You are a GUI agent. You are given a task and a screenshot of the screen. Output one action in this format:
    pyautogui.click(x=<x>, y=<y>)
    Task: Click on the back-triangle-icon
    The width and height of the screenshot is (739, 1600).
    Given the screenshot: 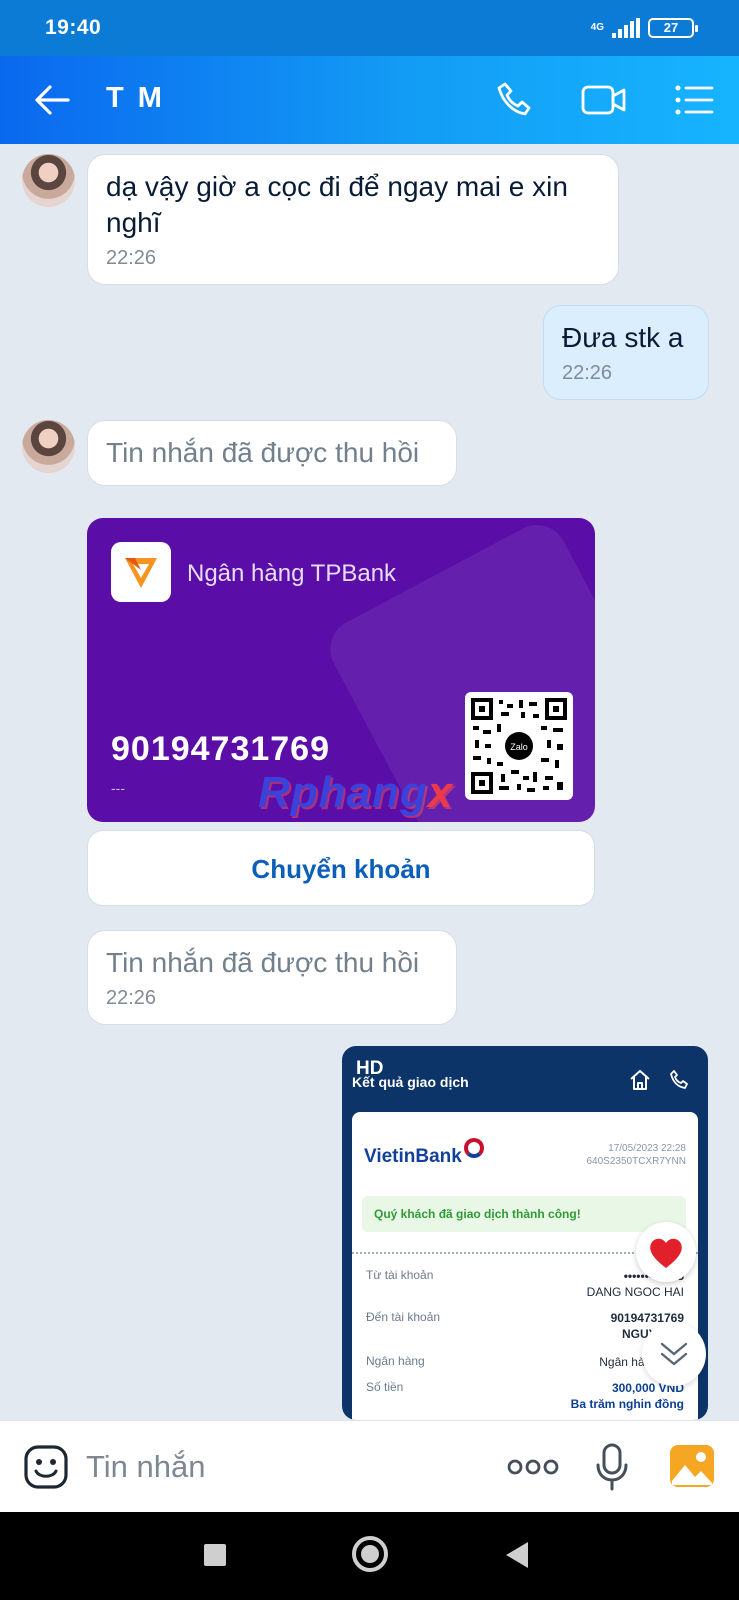 What is the action you would take?
    pyautogui.click(x=517, y=1555)
    